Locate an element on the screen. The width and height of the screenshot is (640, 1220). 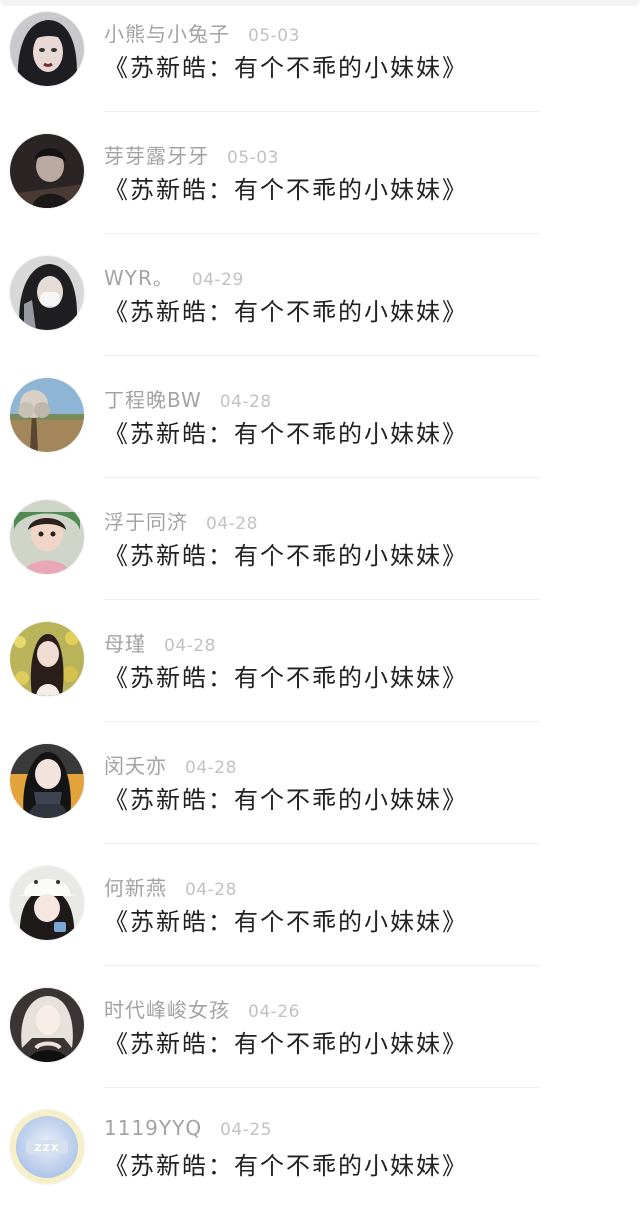
comment-meta: 丁程晚BW 04-28 is located at coordinates (188, 398).